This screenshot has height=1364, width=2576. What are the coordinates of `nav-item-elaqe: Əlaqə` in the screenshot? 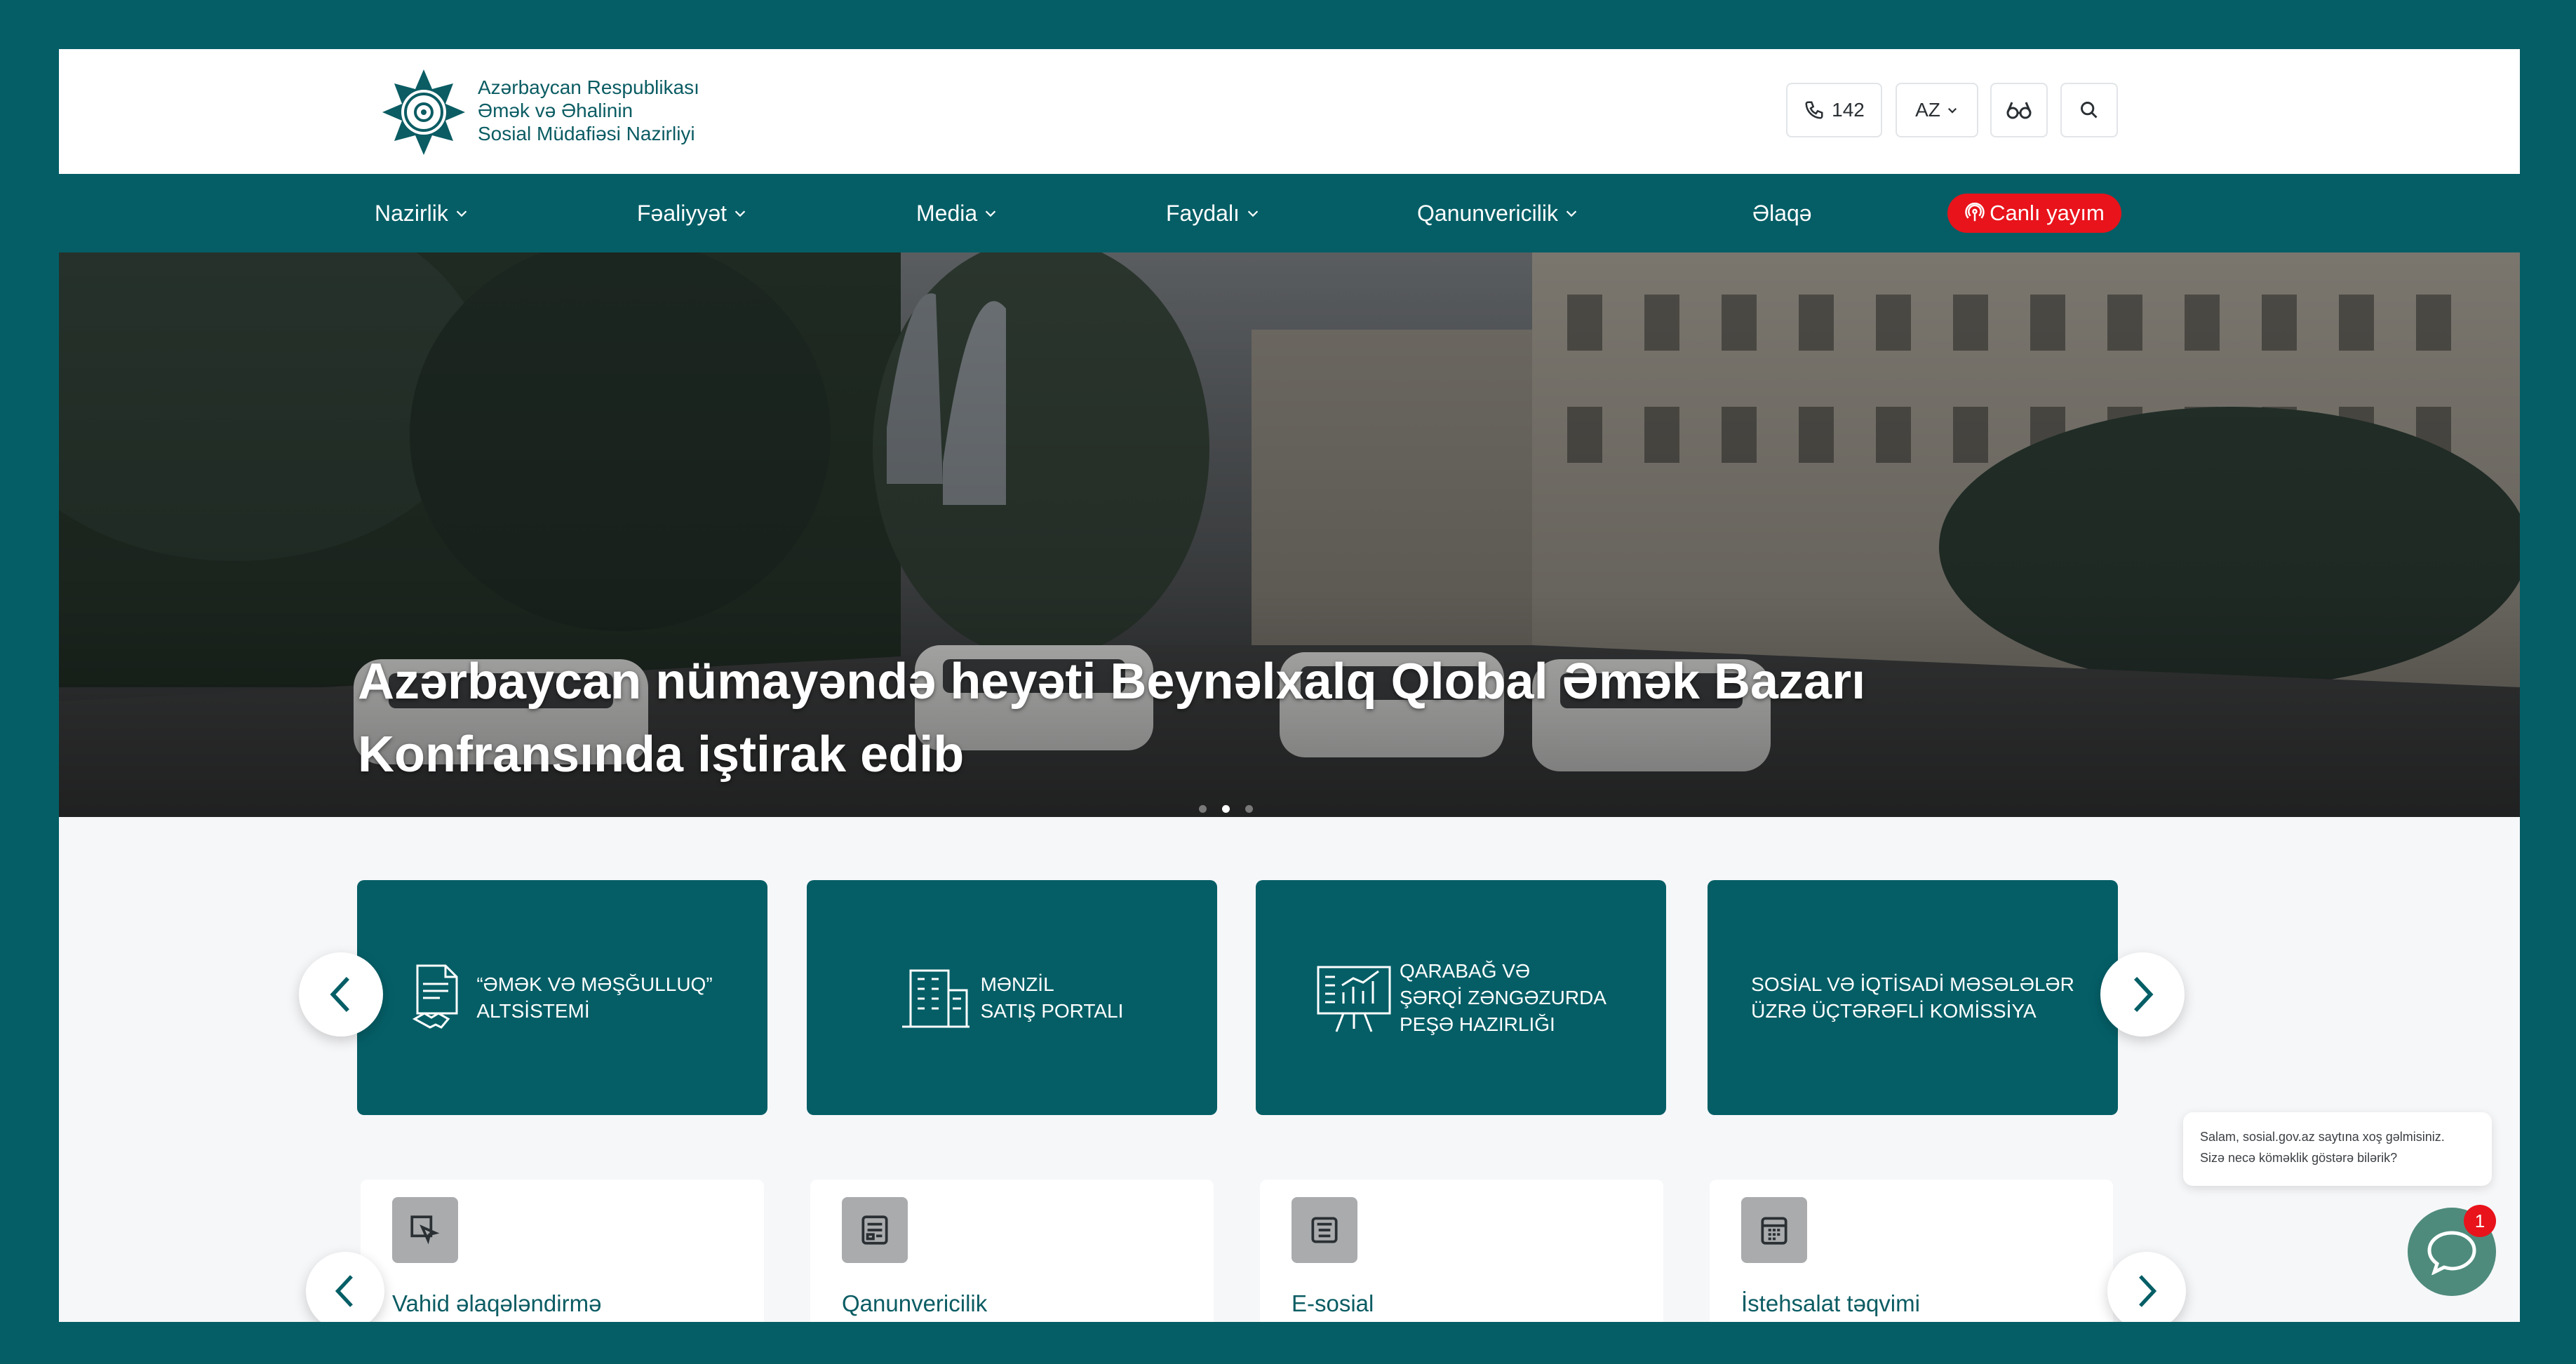 It's located at (1782, 213).